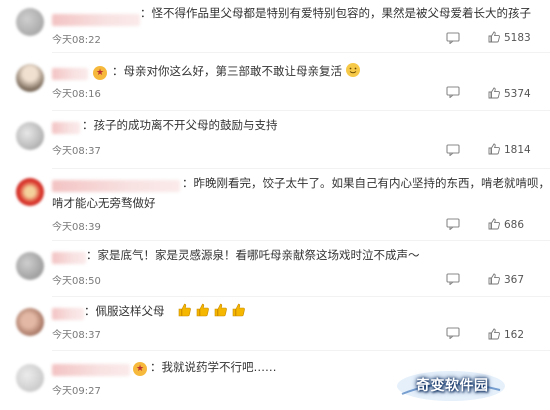 The width and height of the screenshot is (550, 410). What do you see at coordinates (104, 203) in the screenshot?
I see `comment-text-continued: 啃才能心无旁骛做好` at bounding box center [104, 203].